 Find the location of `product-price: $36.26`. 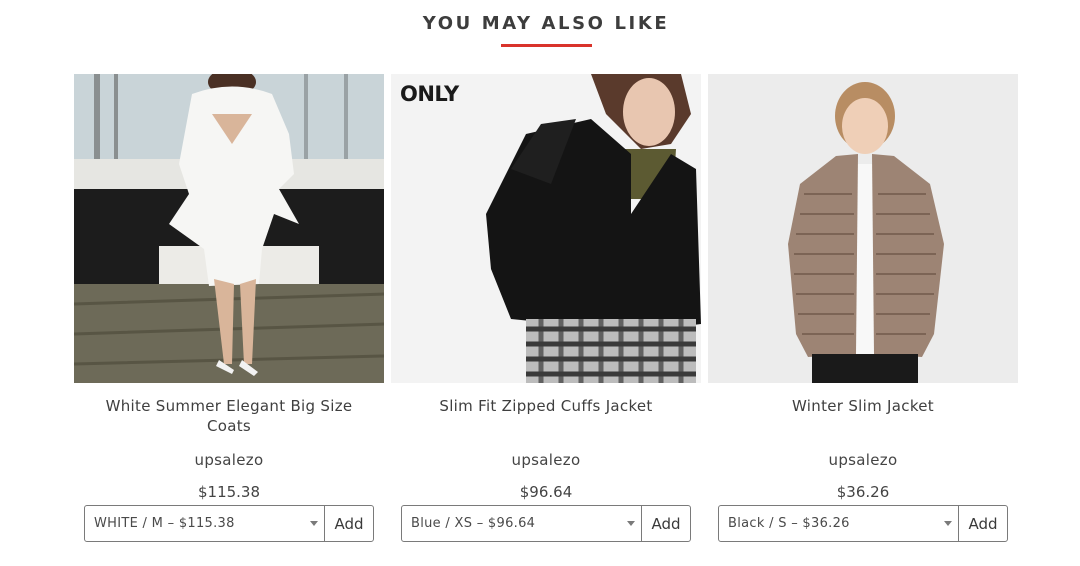

product-price: $36.26 is located at coordinates (863, 492).